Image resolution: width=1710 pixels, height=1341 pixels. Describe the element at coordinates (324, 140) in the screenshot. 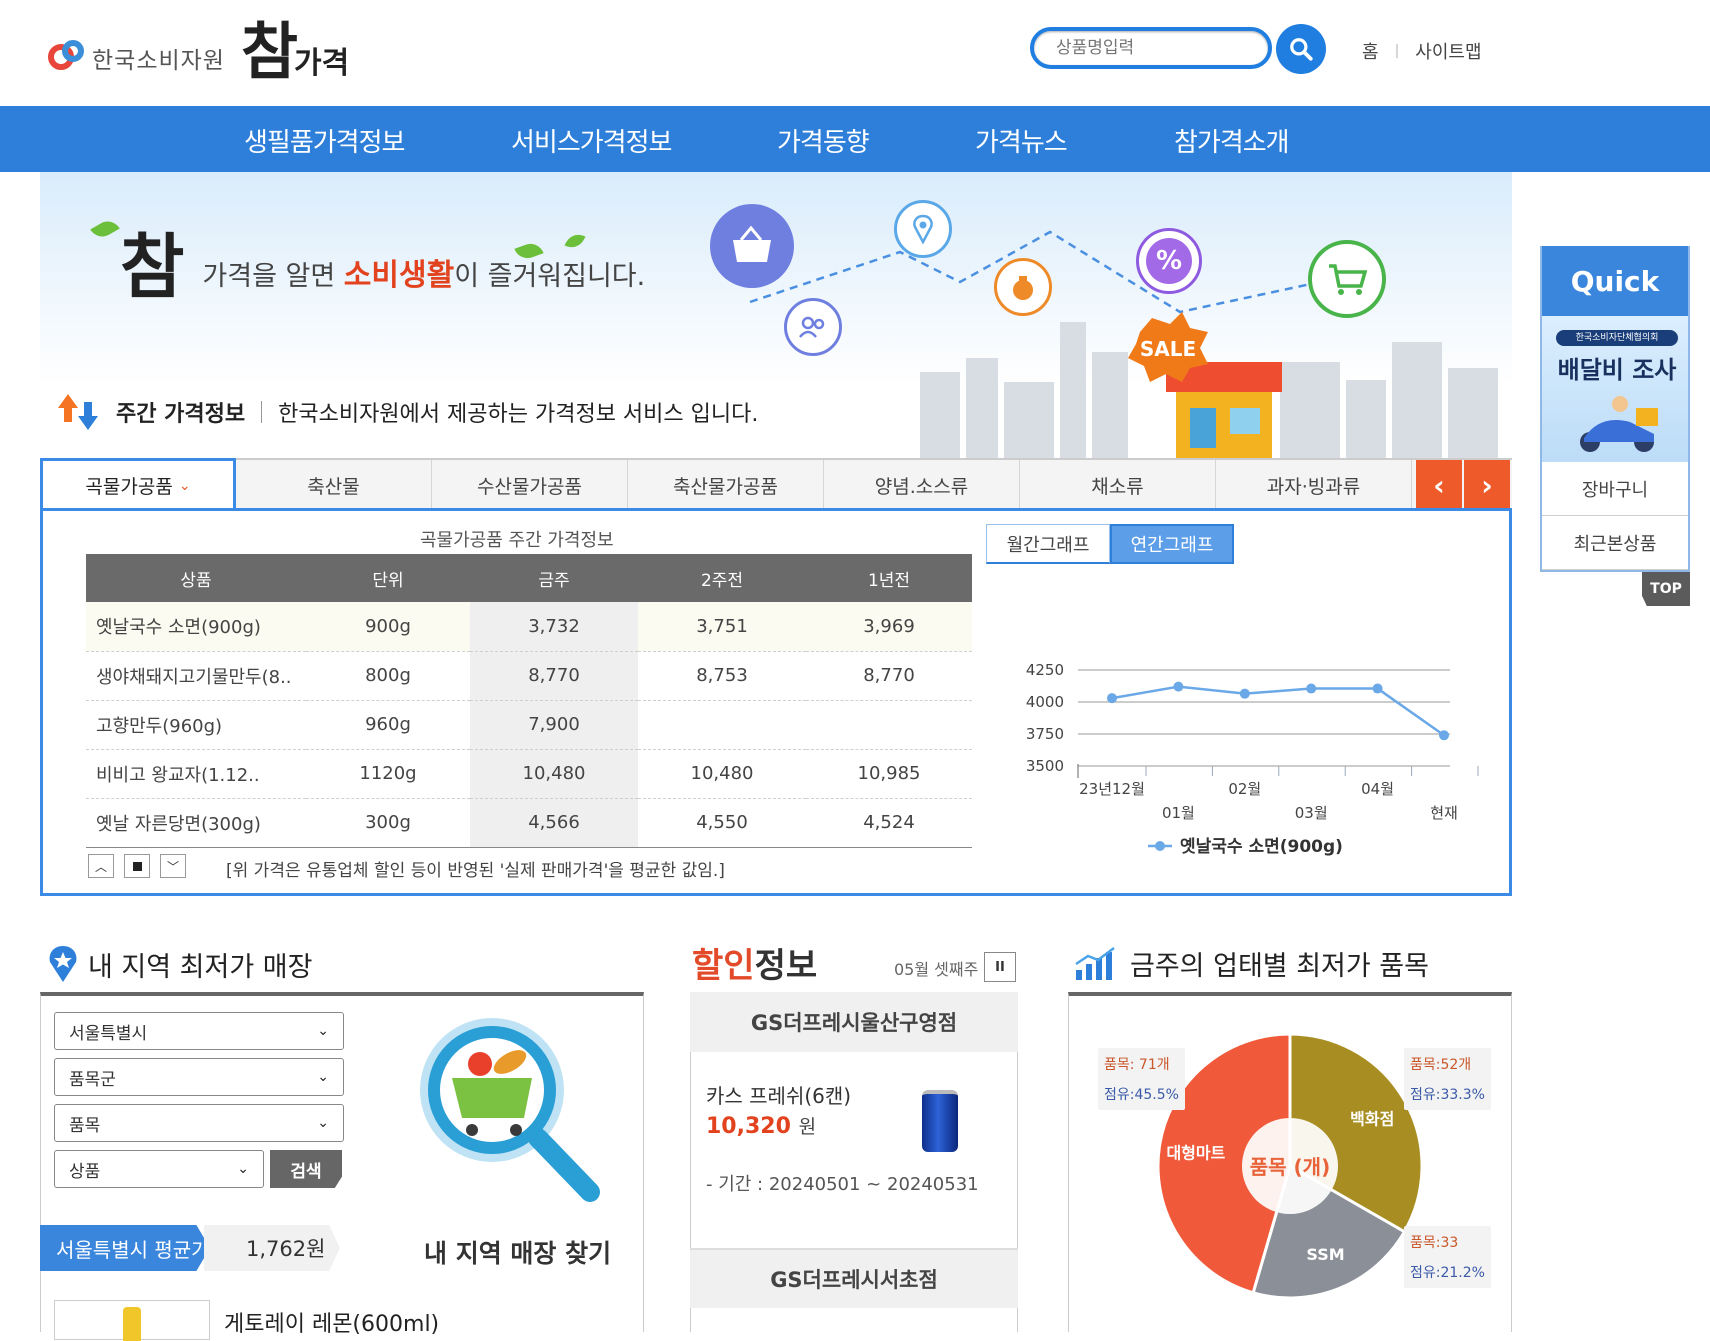

I see `nav-necessities-price: 생필품가격정보` at that location.